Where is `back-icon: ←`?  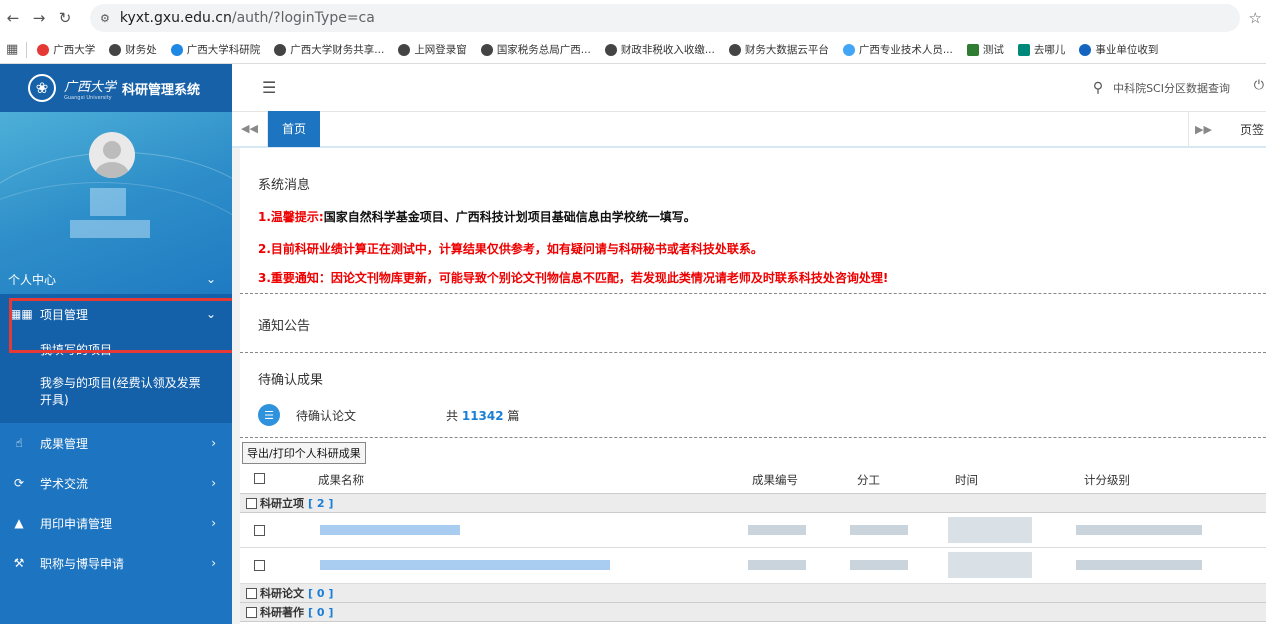
back-icon: ← is located at coordinates (13, 18).